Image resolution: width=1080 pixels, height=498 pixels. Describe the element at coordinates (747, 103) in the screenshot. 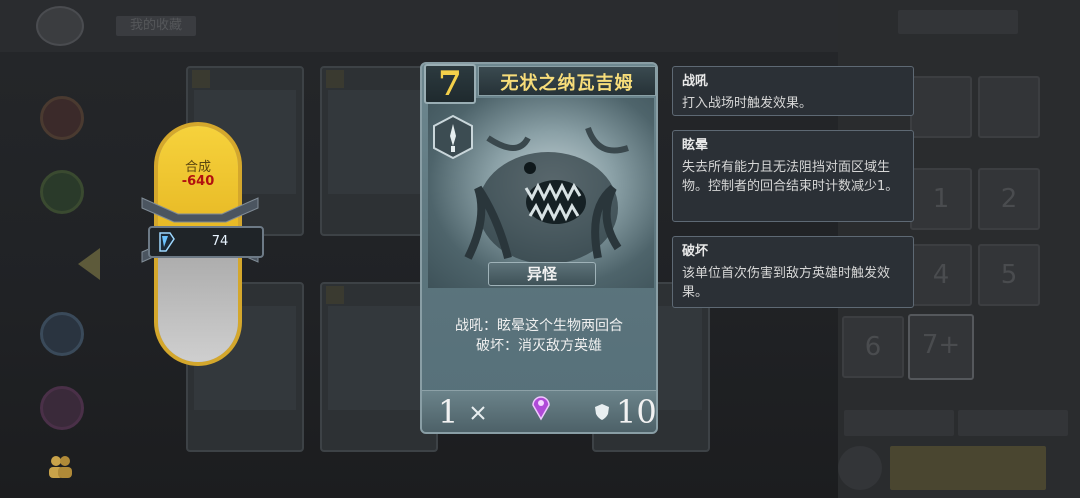

I see `keyword-desc: 打入战场时触发效果。` at that location.